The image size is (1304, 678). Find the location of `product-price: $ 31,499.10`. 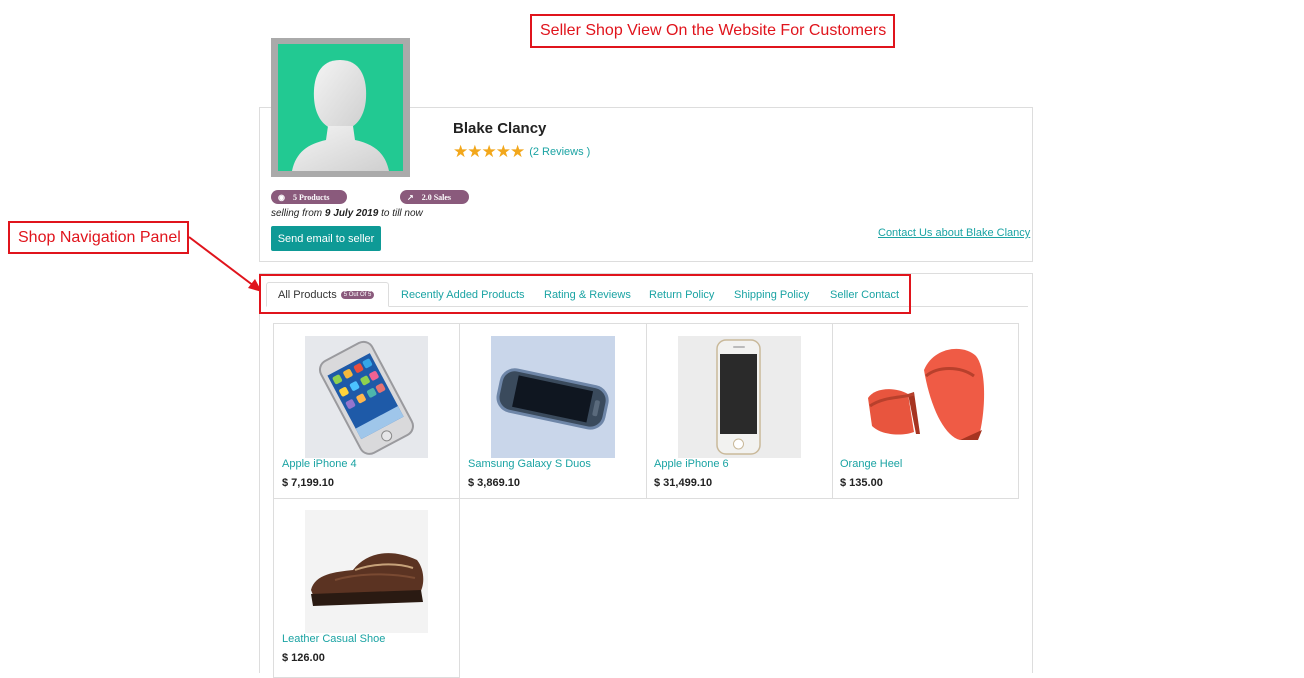

product-price: $ 31,499.10 is located at coordinates (683, 483).